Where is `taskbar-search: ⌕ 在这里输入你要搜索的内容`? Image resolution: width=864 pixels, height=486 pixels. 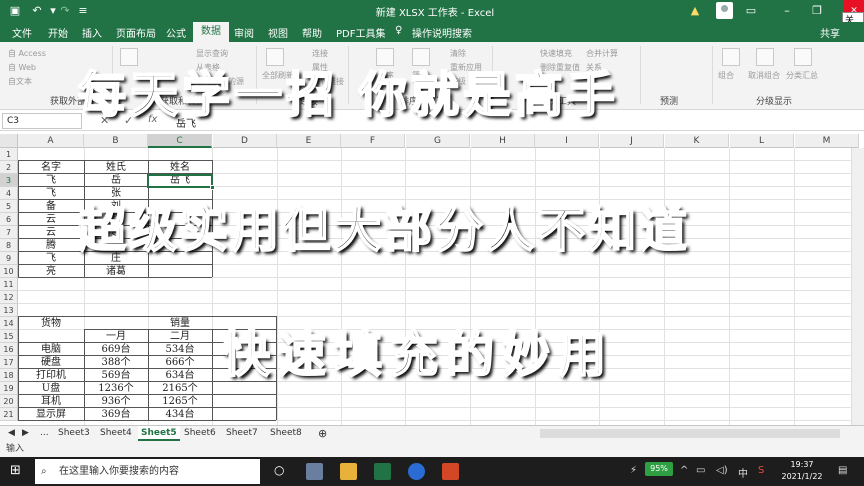 taskbar-search: ⌕ 在这里输入你要搜索的内容 is located at coordinates (147, 471).